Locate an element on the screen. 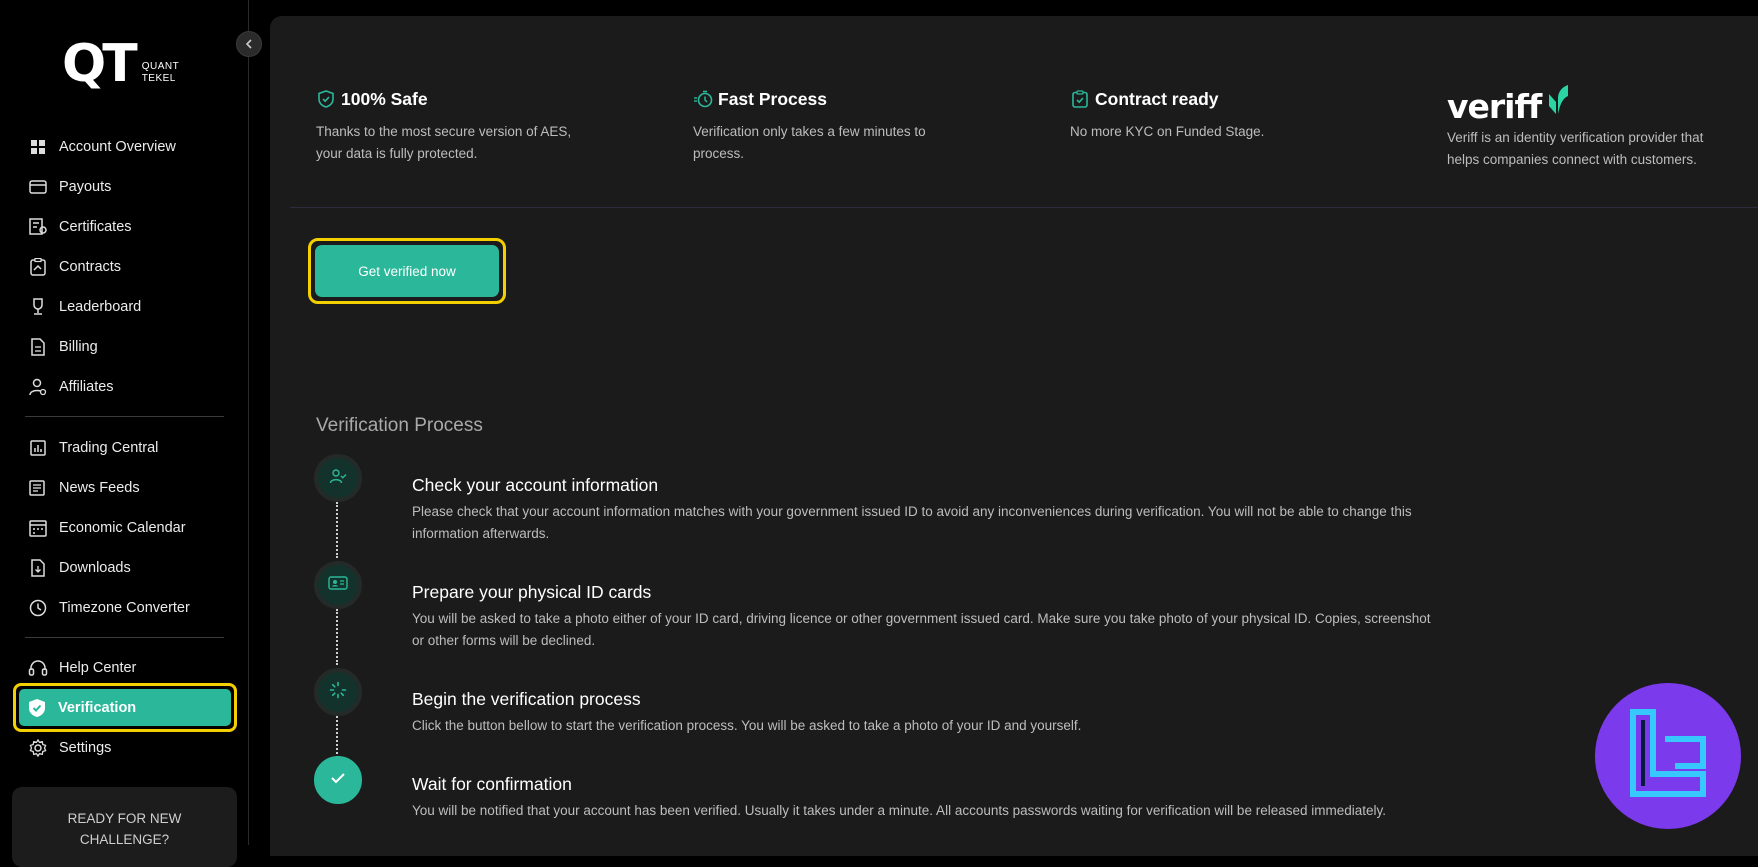 Image resolution: width=1758 pixels, height=867 pixels. sidebar-item-economic-calendar: Economic Calendar is located at coordinates (107, 528).